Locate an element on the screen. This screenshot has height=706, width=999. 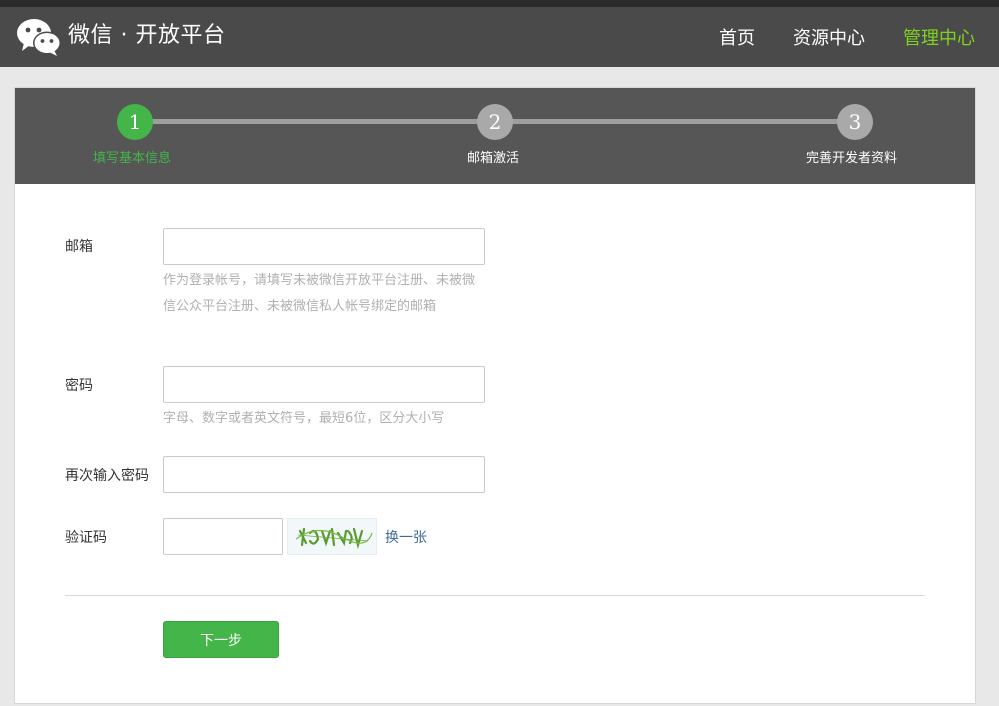
step-1-circle: 1 is located at coordinates (135, 122).